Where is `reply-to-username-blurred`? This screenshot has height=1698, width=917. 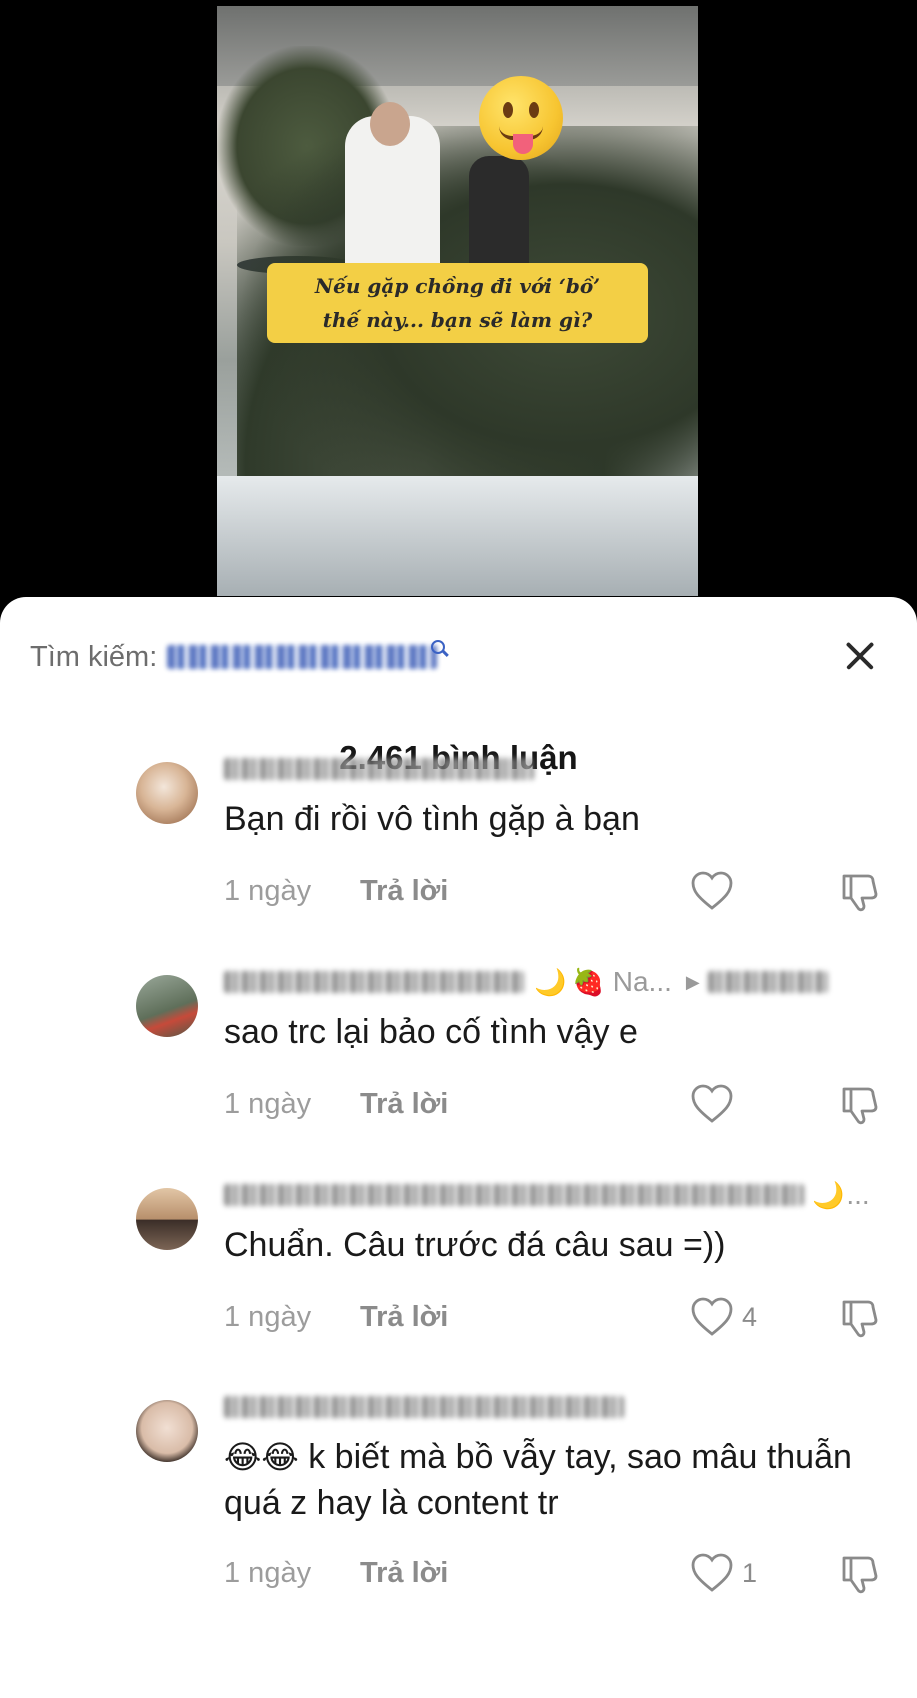
reply-to-username-blurred is located at coordinates (767, 982).